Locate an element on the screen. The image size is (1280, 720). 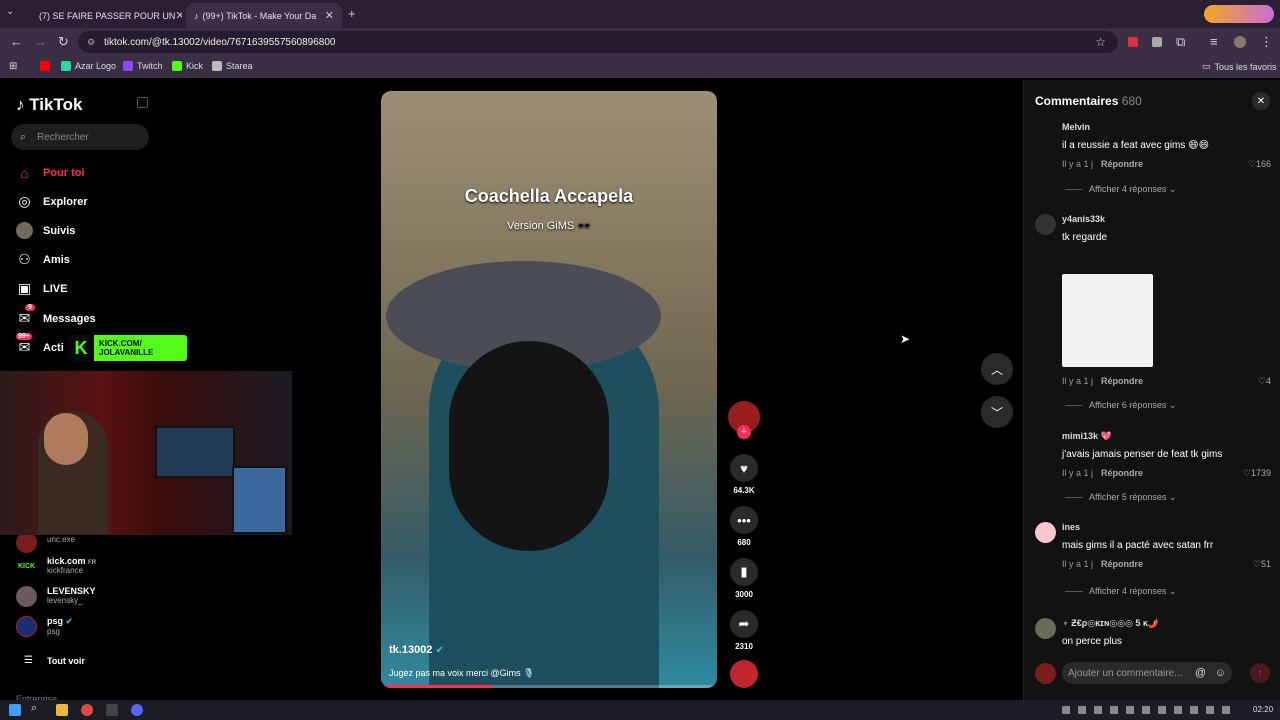
previous-video-button: ︿ is located at coordinates (997, 369).